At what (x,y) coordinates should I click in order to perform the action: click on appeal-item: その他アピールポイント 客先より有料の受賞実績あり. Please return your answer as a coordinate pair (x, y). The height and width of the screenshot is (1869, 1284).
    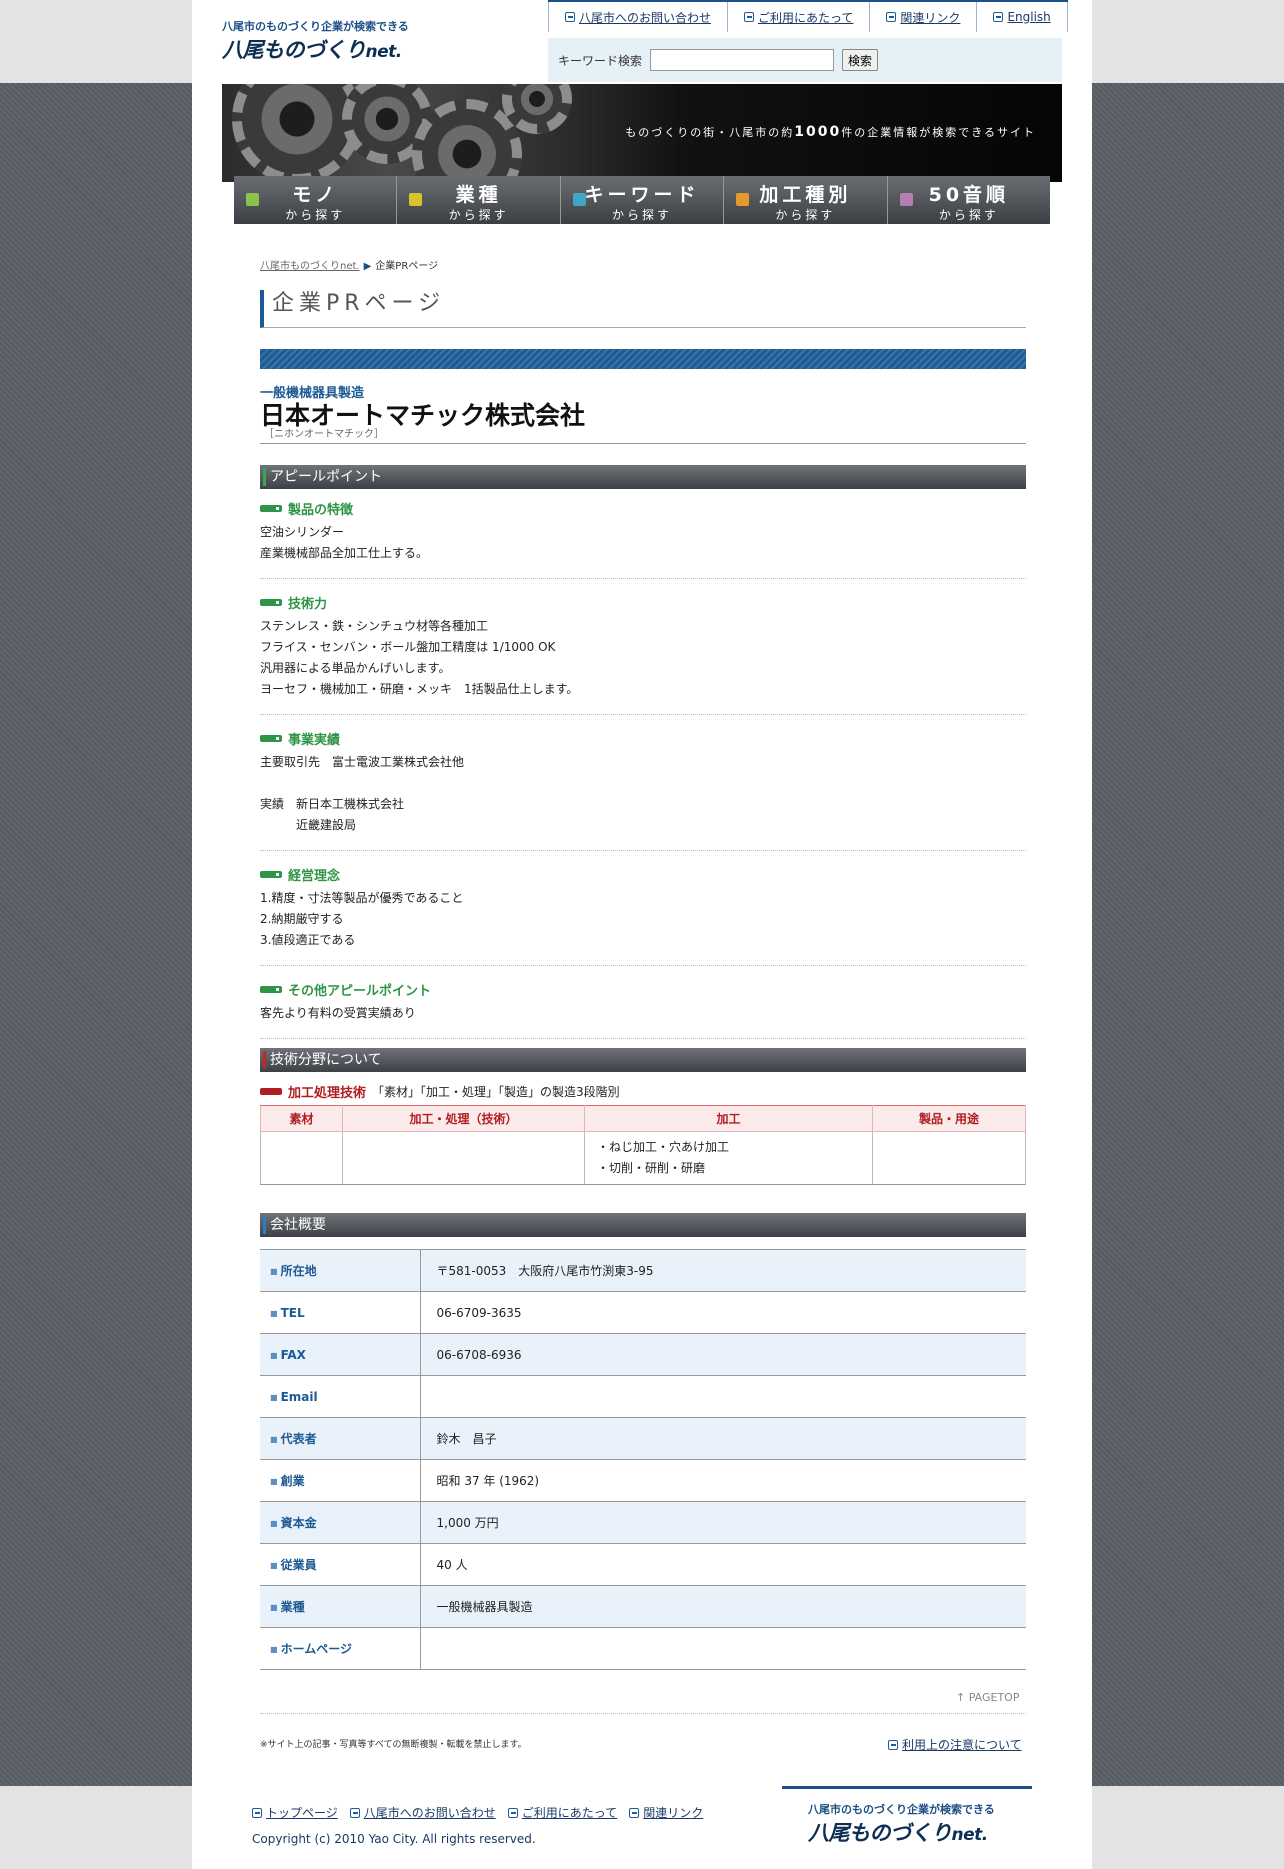
    Looking at the image, I should click on (643, 1009).